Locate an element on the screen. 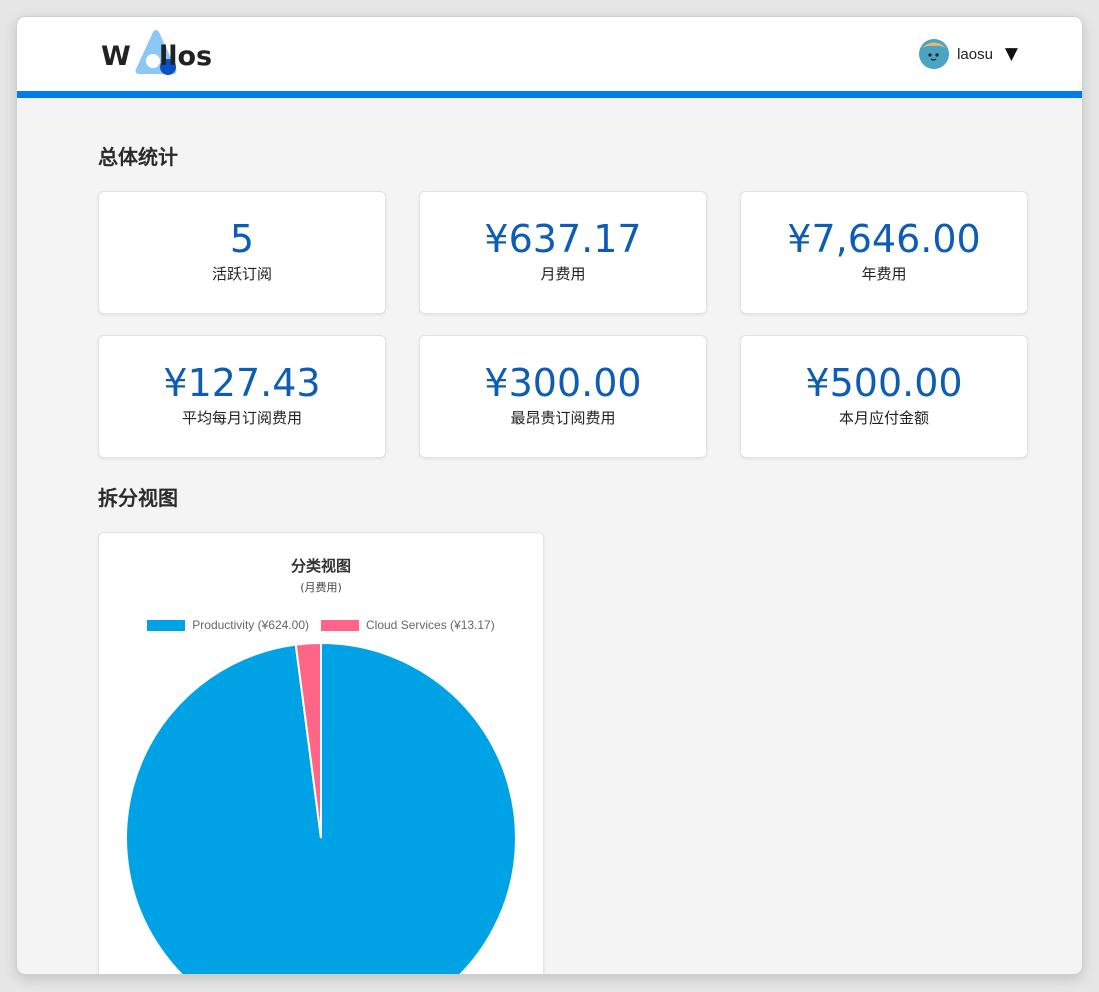 The height and width of the screenshot is (992, 1099). stat-card-active-subscriptions: 5 活跃订阅 is located at coordinates (242, 252).